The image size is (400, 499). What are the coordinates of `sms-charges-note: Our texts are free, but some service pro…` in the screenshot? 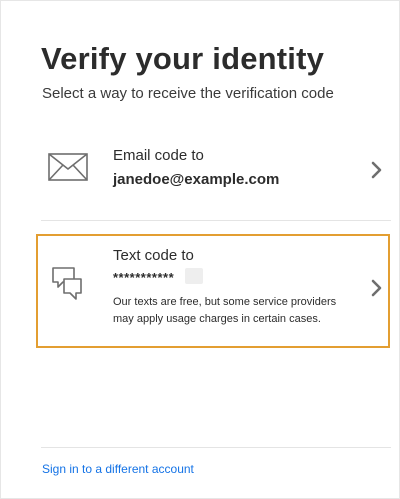 It's located at (225, 310).